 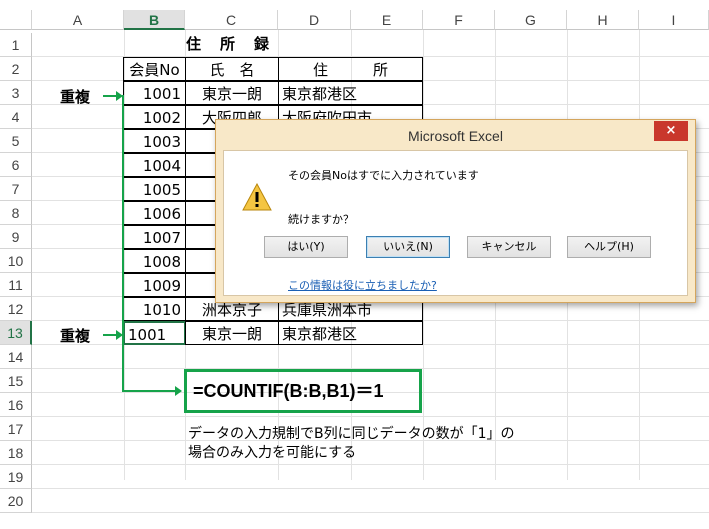 What do you see at coordinates (16, 381) in the screenshot?
I see `row-header: 15` at bounding box center [16, 381].